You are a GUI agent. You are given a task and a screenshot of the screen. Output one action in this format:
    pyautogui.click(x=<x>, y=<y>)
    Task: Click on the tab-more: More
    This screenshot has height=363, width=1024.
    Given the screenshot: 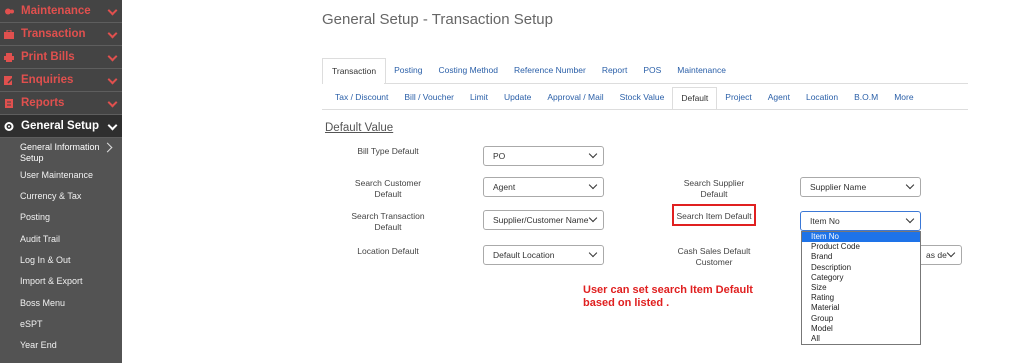 What is the action you would take?
    pyautogui.click(x=903, y=98)
    